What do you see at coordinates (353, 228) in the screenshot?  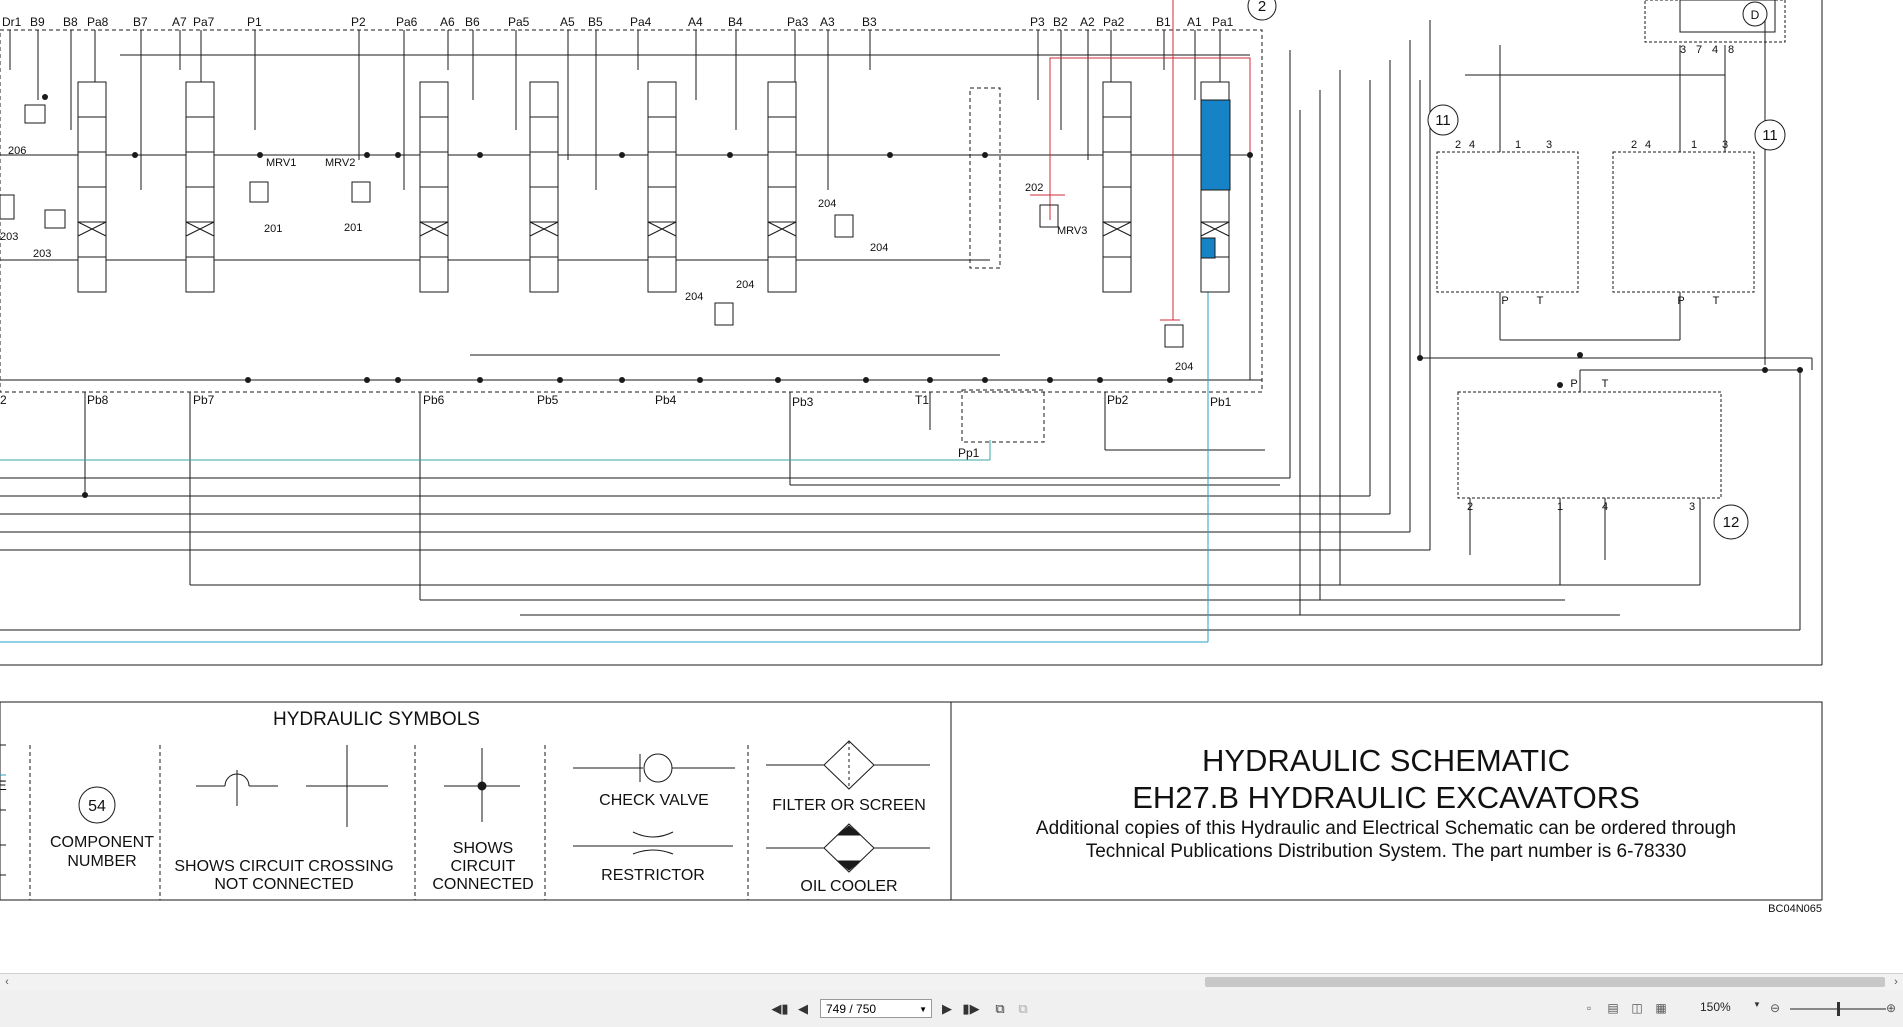 I see `label-201b: 201` at bounding box center [353, 228].